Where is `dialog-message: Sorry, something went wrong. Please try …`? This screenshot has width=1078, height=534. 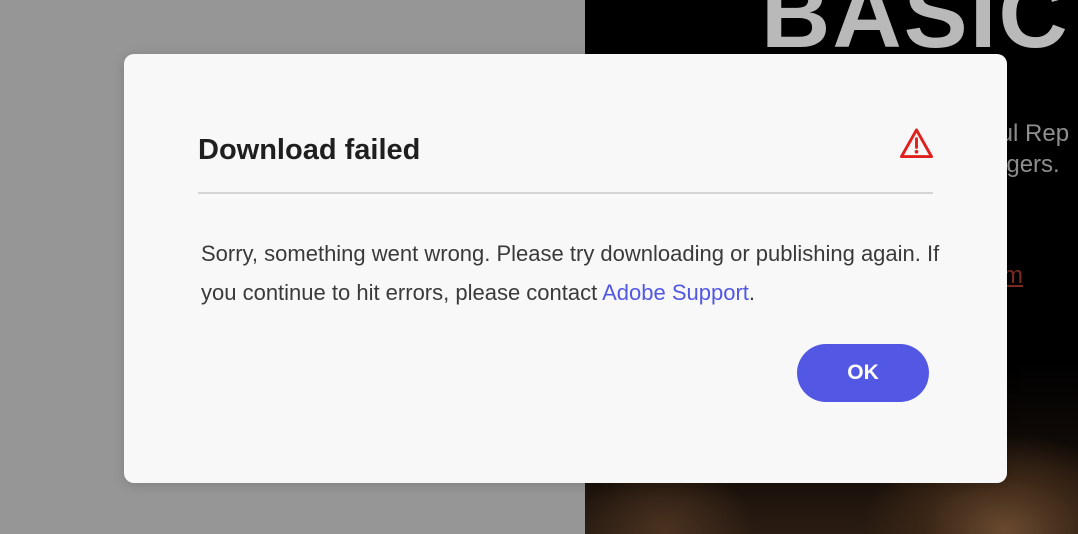 dialog-message: Sorry, something went wrong. Please try … is located at coordinates (571, 273).